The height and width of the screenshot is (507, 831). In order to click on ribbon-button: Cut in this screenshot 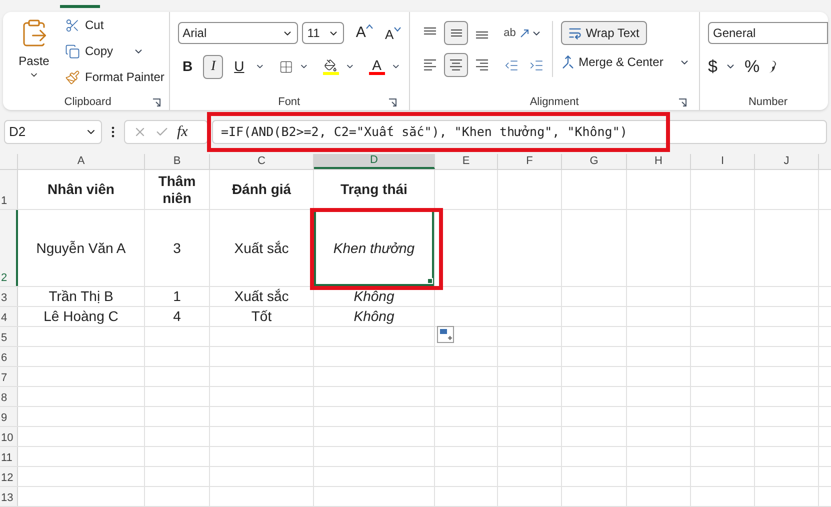, I will do `click(84, 25)`.